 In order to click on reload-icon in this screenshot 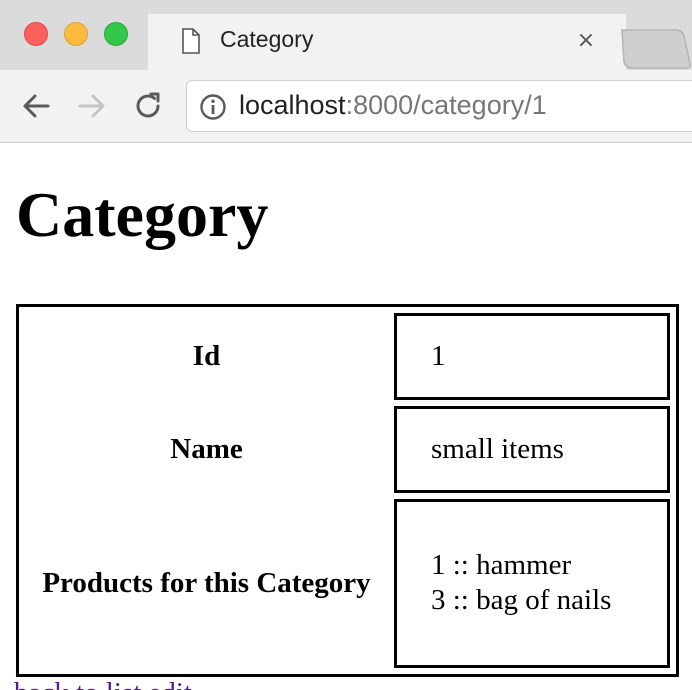, I will do `click(148, 106)`.